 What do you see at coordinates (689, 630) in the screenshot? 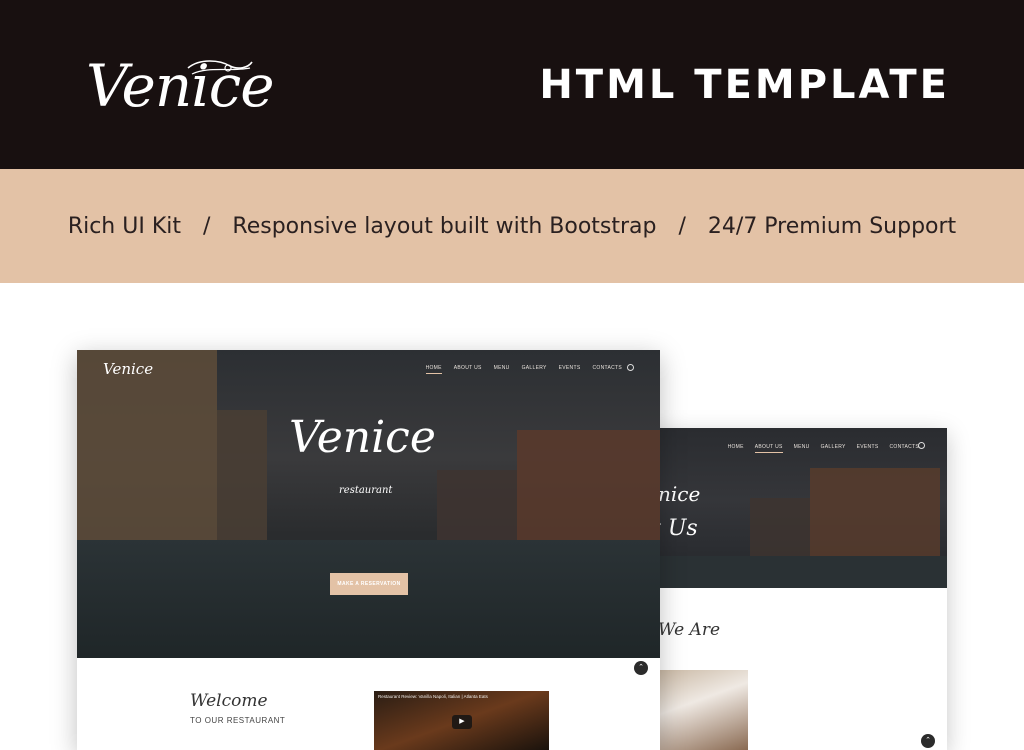
I see `who-we-are-heading: We Are` at bounding box center [689, 630].